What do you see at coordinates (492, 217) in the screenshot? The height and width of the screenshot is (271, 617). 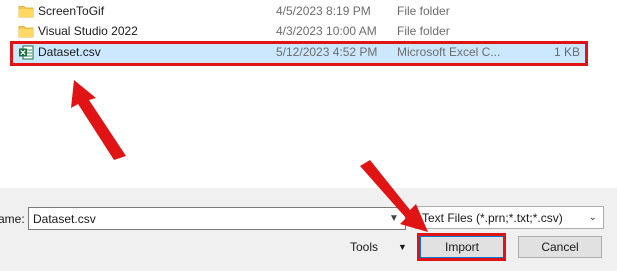 I see `file-type-filter-value: Text Files (*.prn;*.txt;*.csv)` at bounding box center [492, 217].